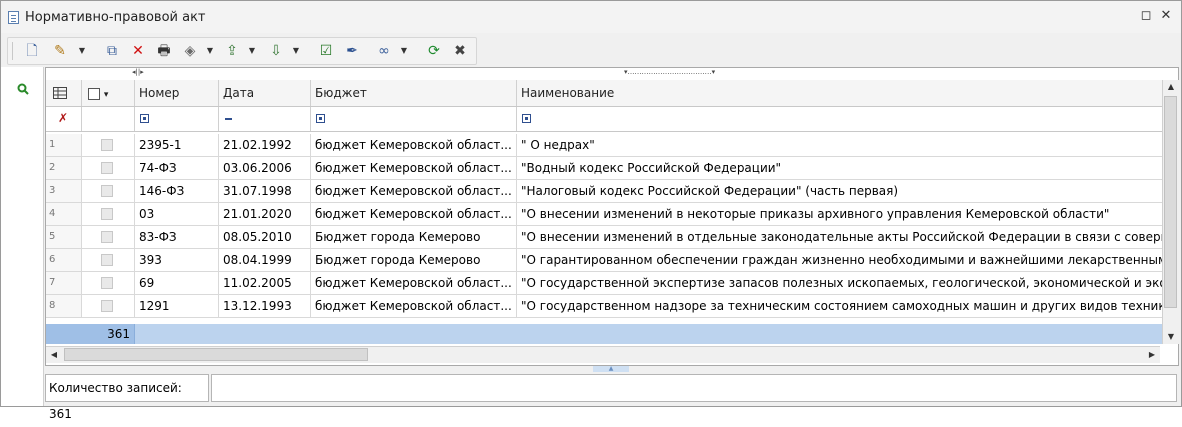  I want to click on splitter-grip-icon: ▲, so click(611, 369).